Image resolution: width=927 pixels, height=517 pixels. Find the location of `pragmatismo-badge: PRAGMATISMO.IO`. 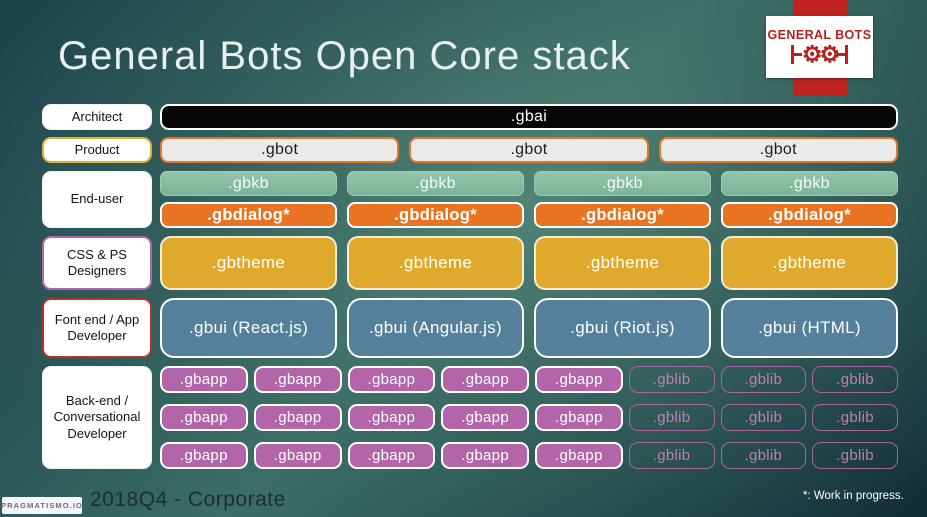

pragmatismo-badge: PRAGMATISMO.IO is located at coordinates (41, 505).